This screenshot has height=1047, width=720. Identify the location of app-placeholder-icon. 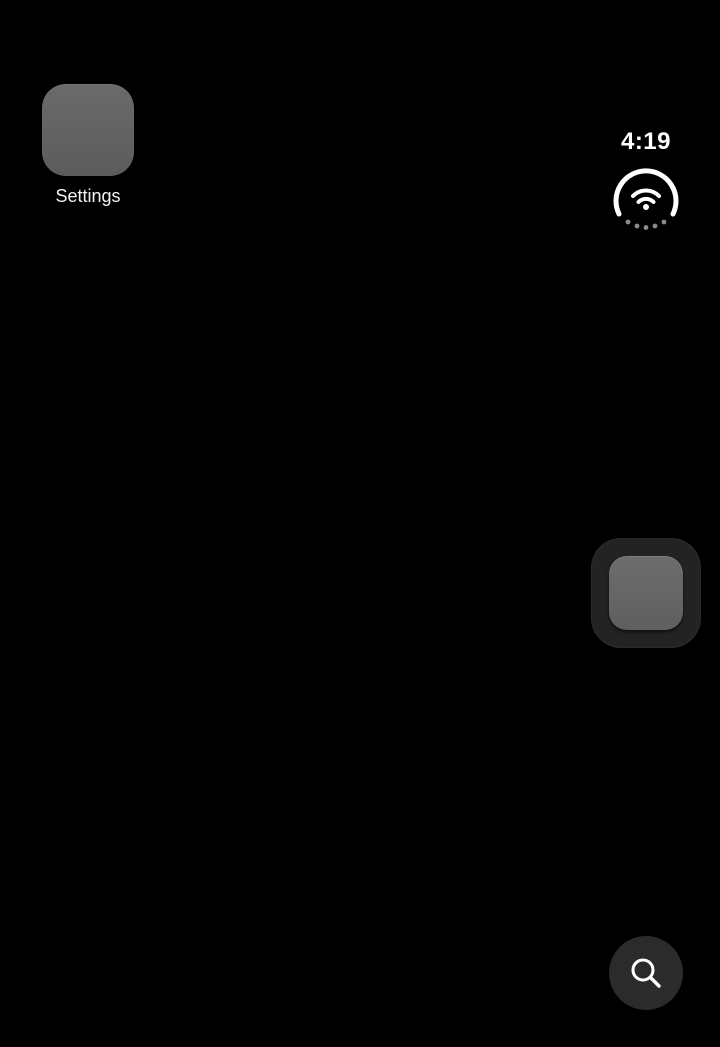
(646, 593).